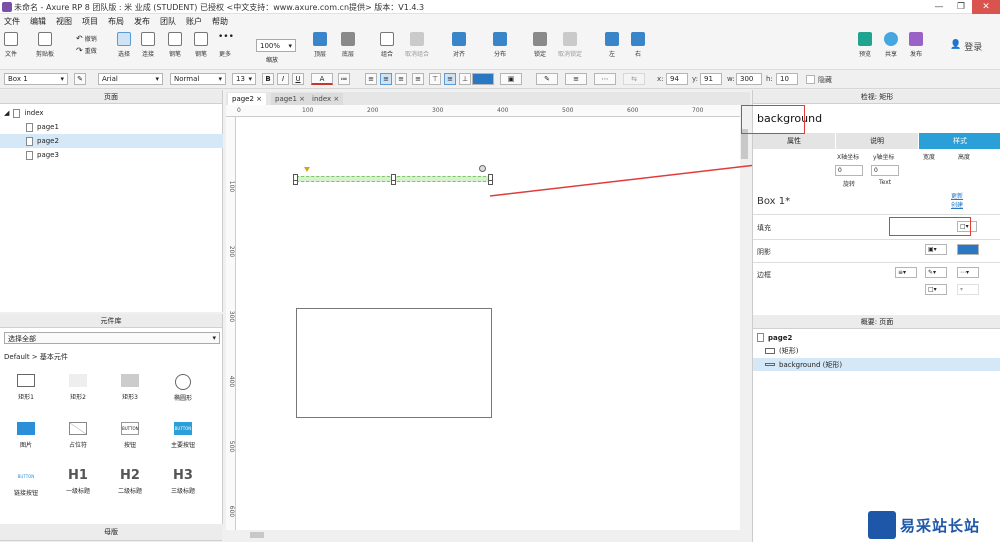  What do you see at coordinates (80, 79) in the screenshot?
I see `style-painter-icon: ✎` at bounding box center [80, 79].